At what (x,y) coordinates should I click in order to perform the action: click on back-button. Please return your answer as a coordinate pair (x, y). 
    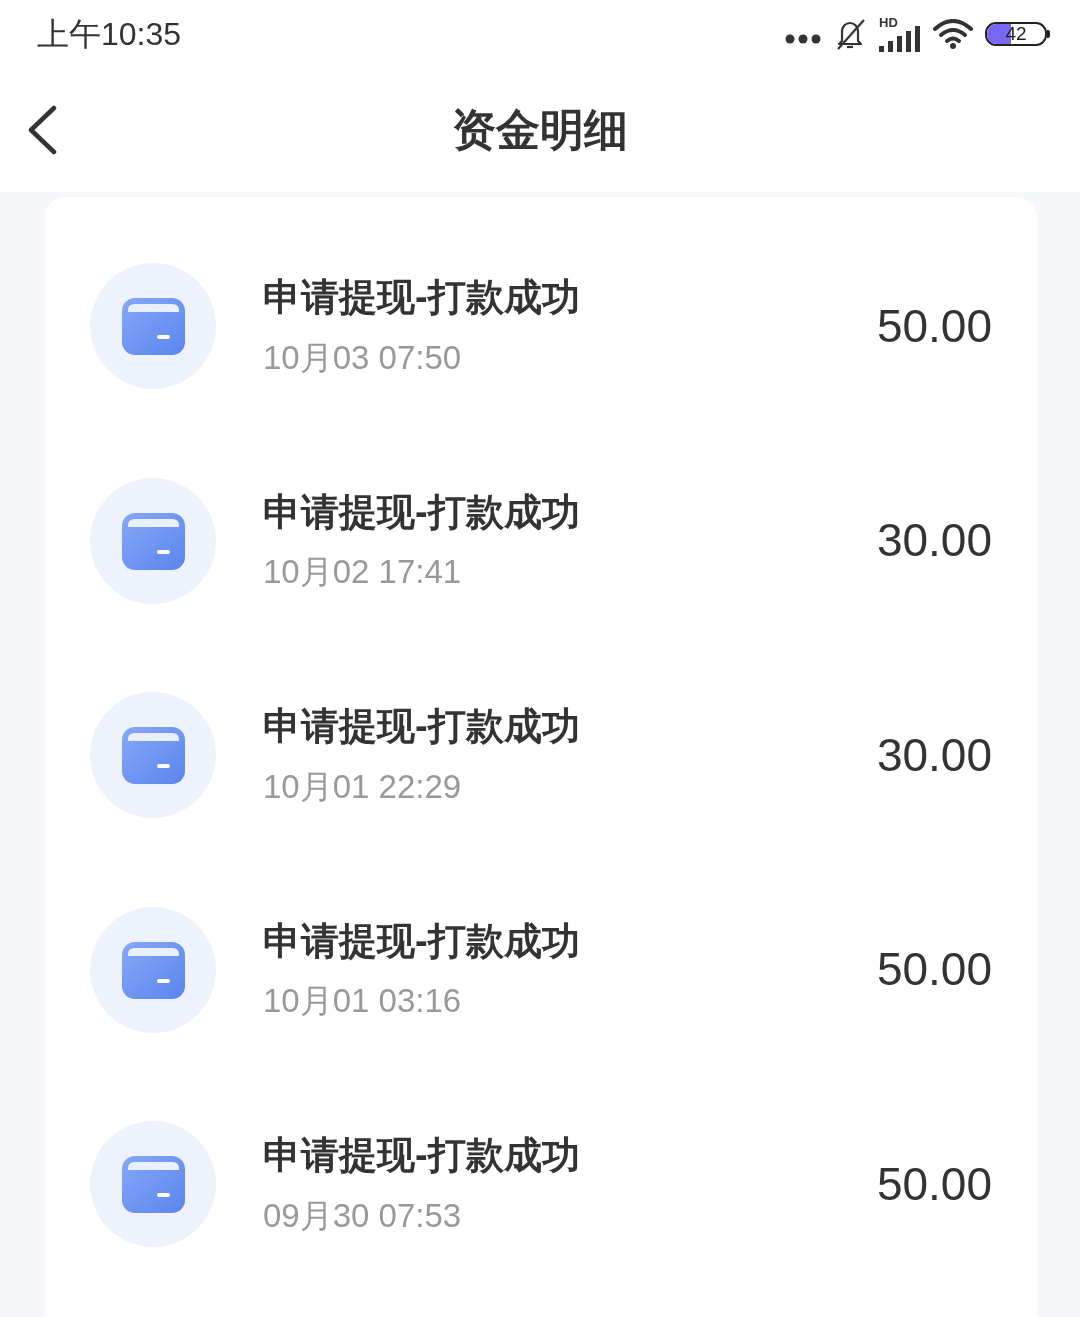
    Looking at the image, I should click on (42, 130).